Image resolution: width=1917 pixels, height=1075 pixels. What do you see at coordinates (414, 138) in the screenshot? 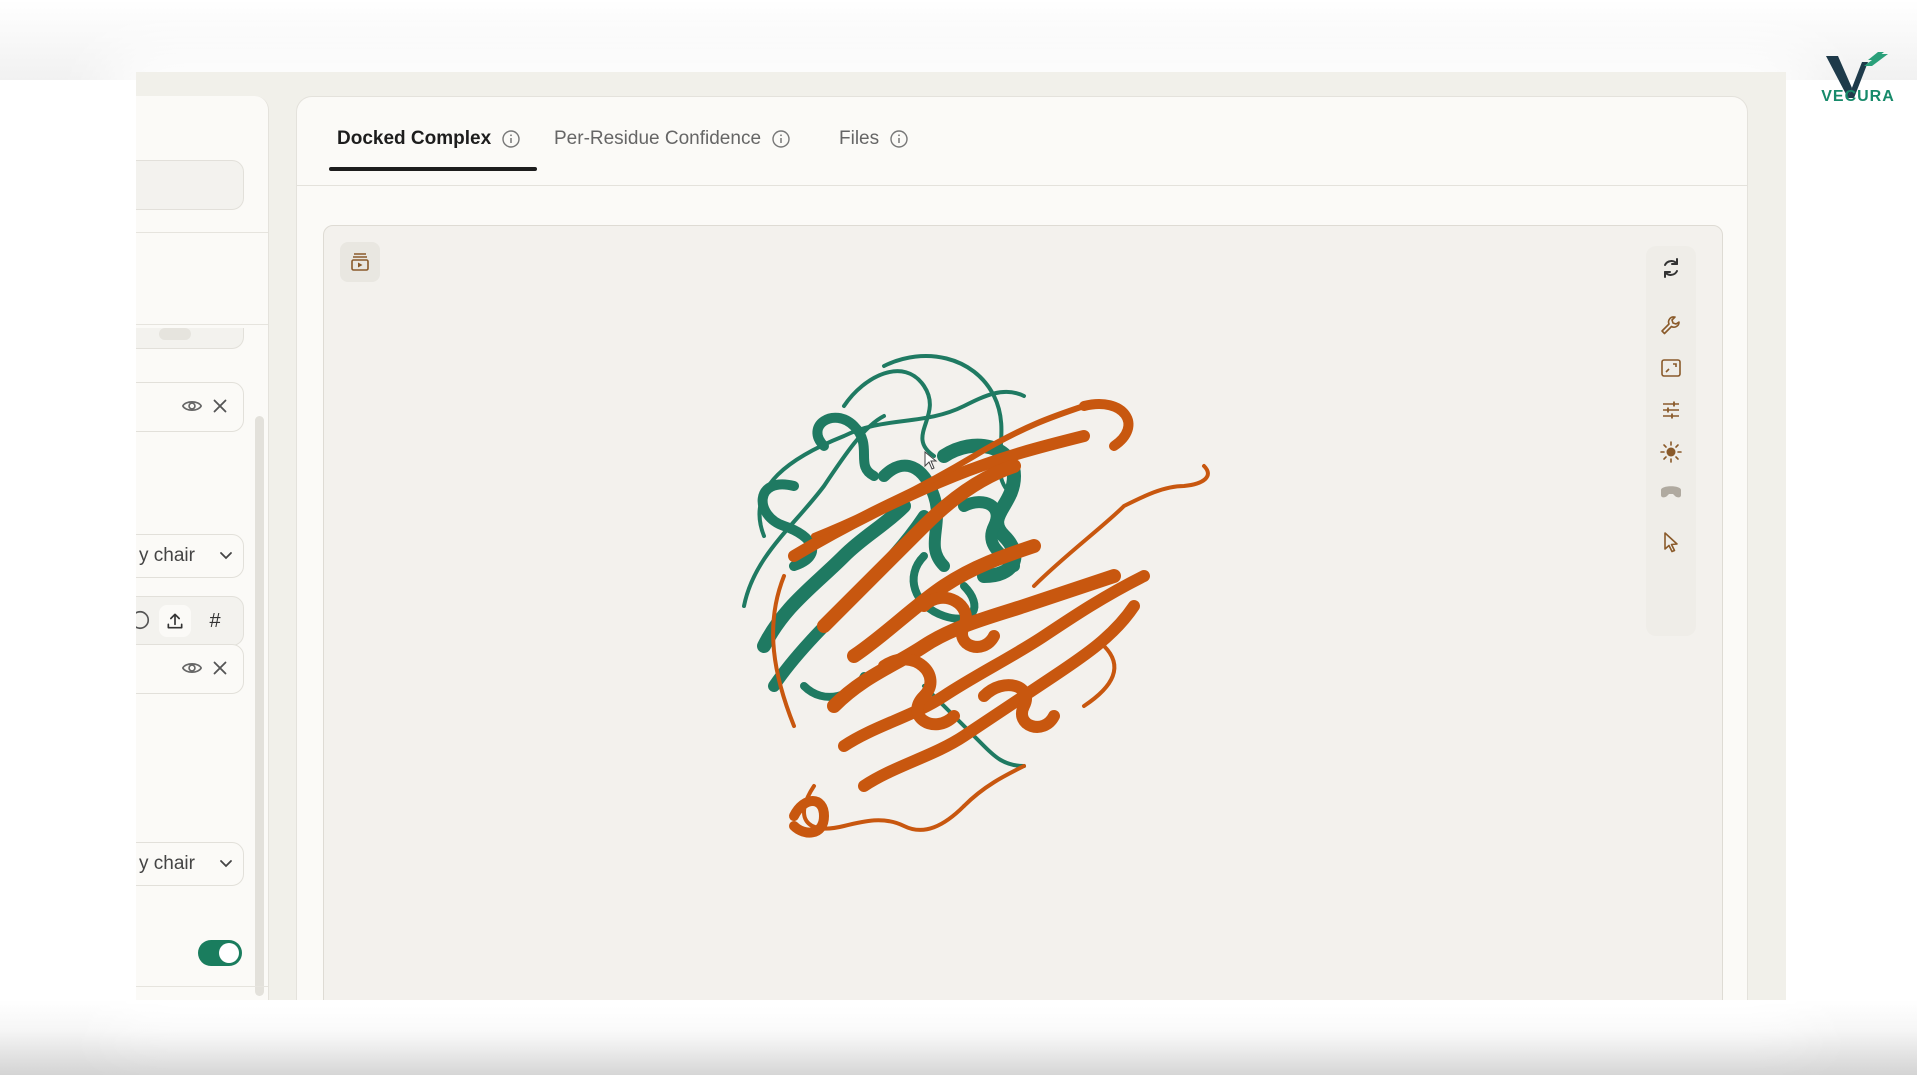
I see `tab-docked-complex-label: Docked Complex` at bounding box center [414, 138].